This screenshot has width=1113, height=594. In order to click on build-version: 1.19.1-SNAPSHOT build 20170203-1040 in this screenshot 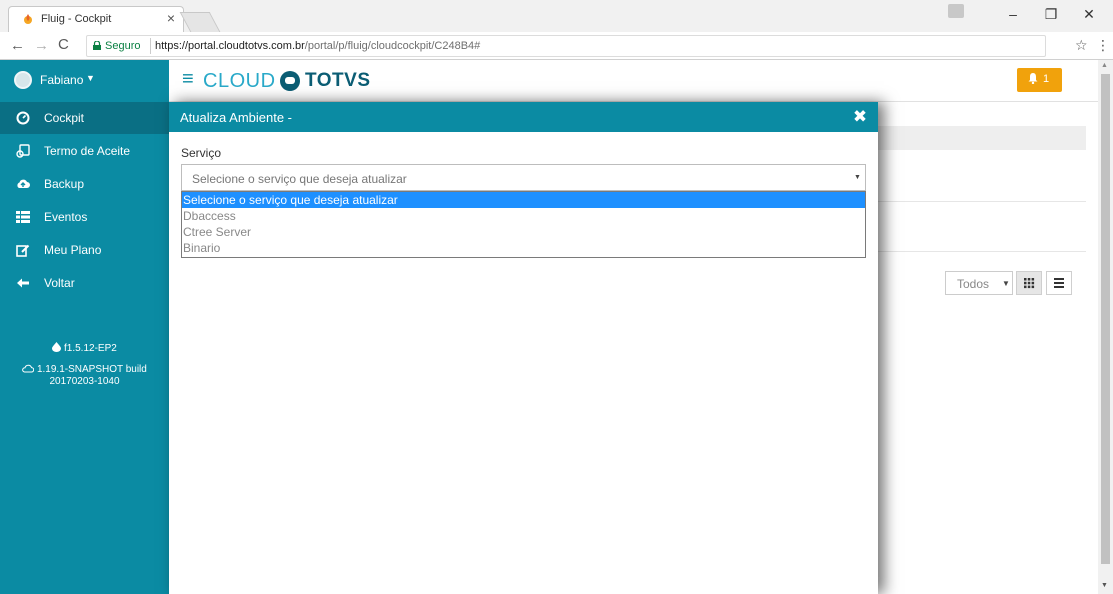, I will do `click(84, 376)`.